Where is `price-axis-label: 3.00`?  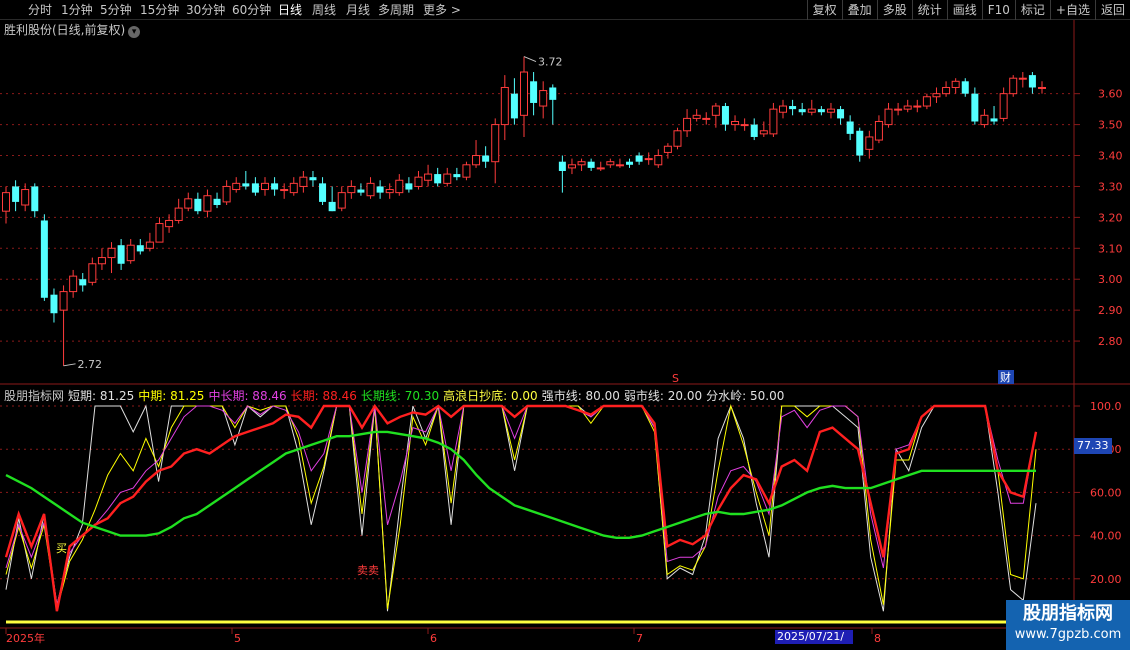 price-axis-label: 3.00 is located at coordinates (1110, 279).